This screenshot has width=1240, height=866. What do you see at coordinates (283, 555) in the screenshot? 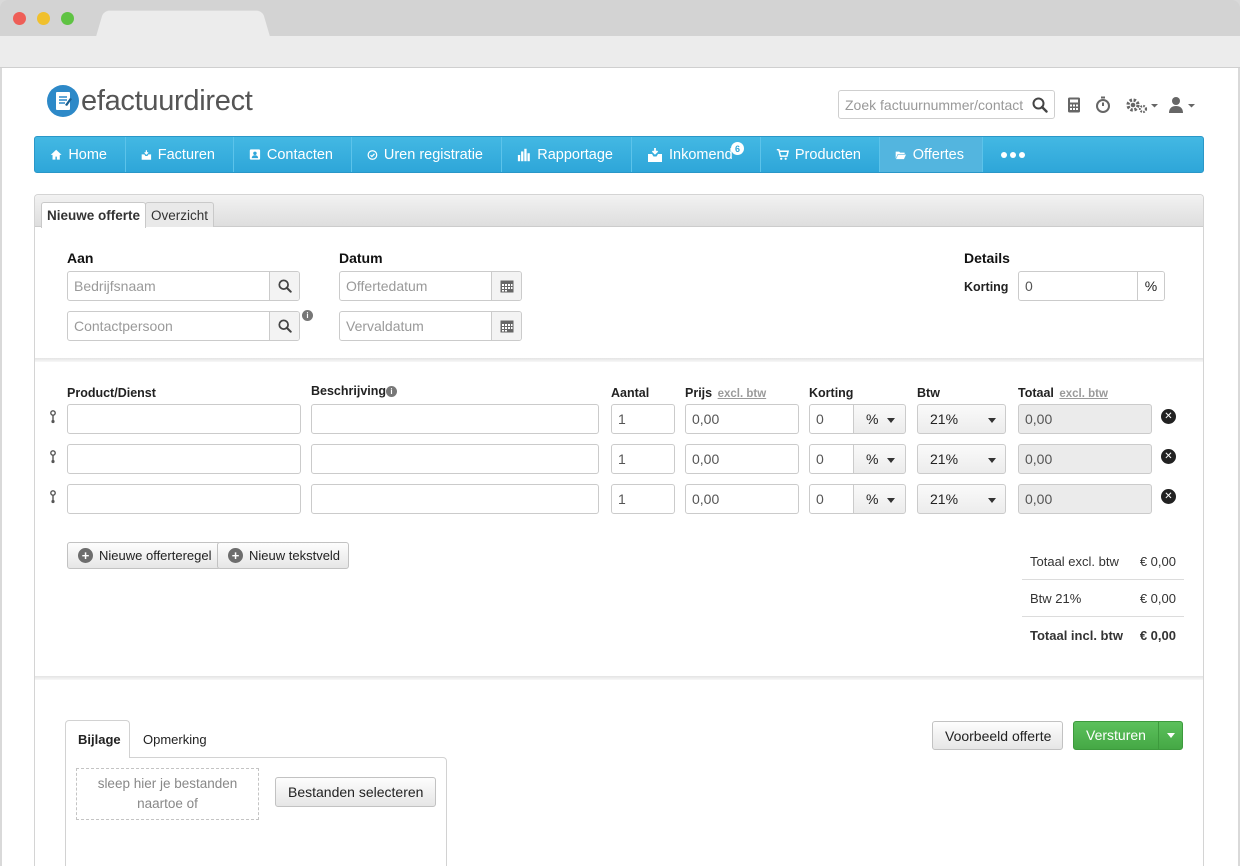
I see `add-text-field-button: + Nieuw tekstveld` at bounding box center [283, 555].